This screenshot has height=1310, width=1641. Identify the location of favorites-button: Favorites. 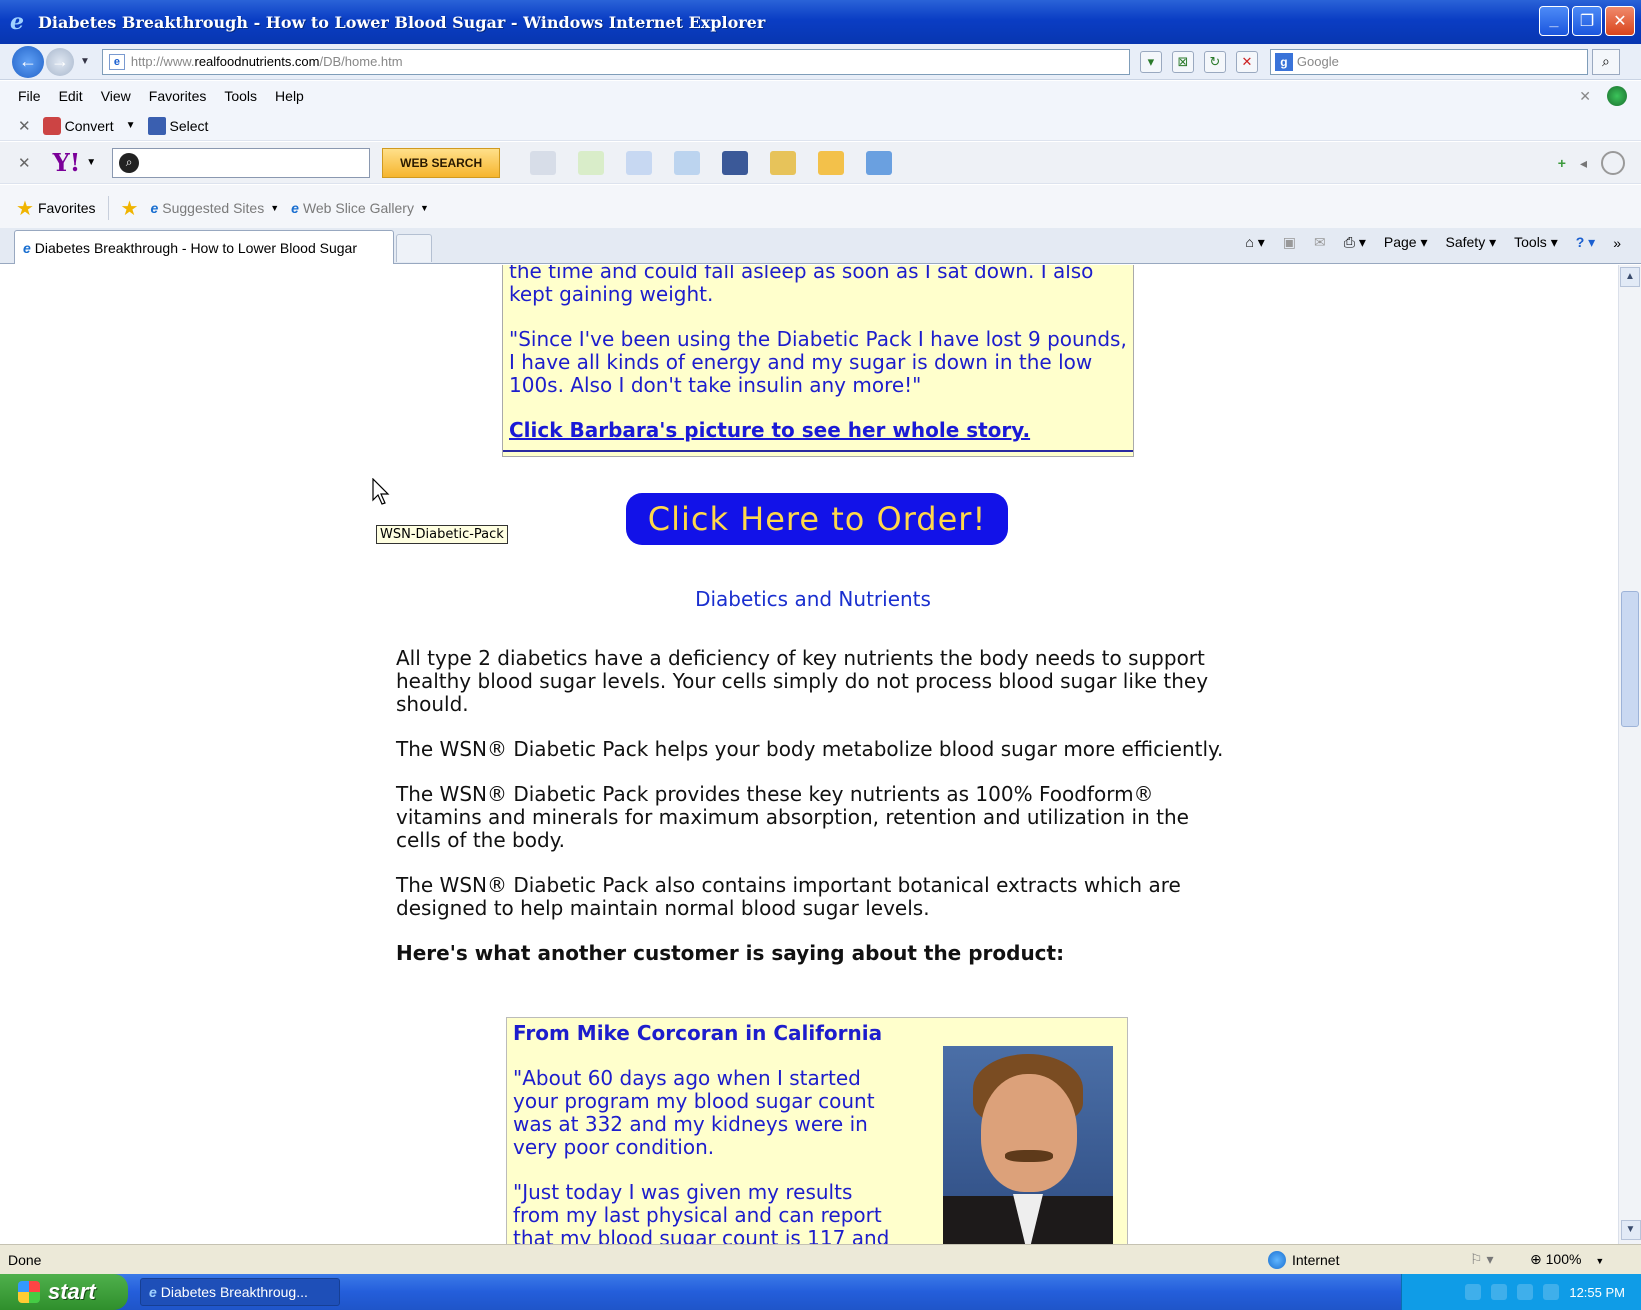
(67, 208).